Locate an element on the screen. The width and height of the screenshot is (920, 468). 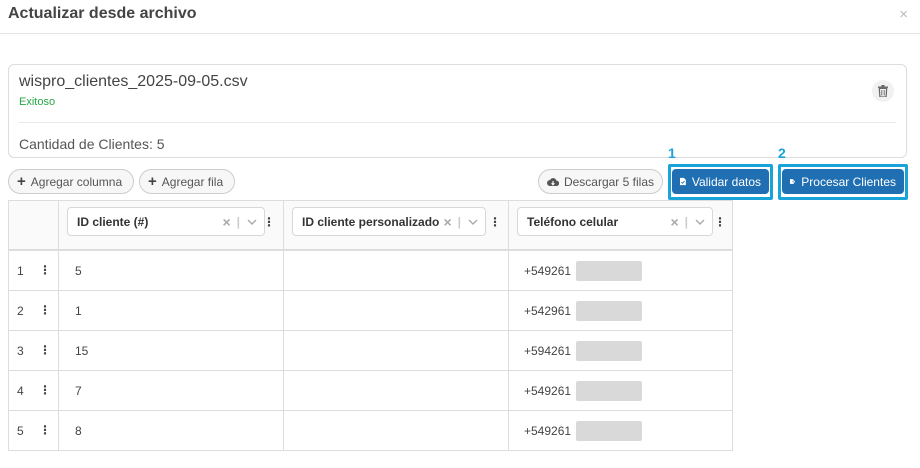
validate-data-button: Validar datos is located at coordinates (720, 181).